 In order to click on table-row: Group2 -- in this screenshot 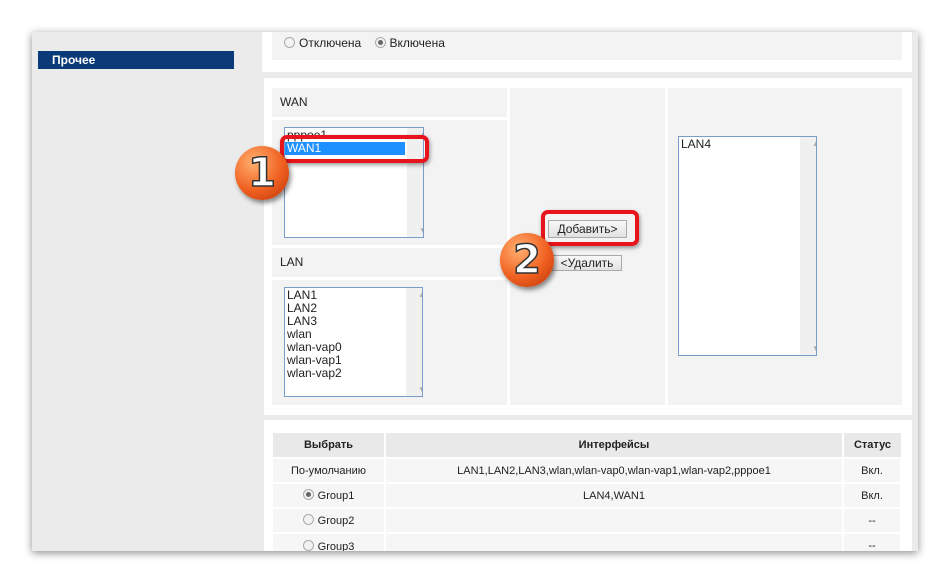, I will do `click(587, 520)`.